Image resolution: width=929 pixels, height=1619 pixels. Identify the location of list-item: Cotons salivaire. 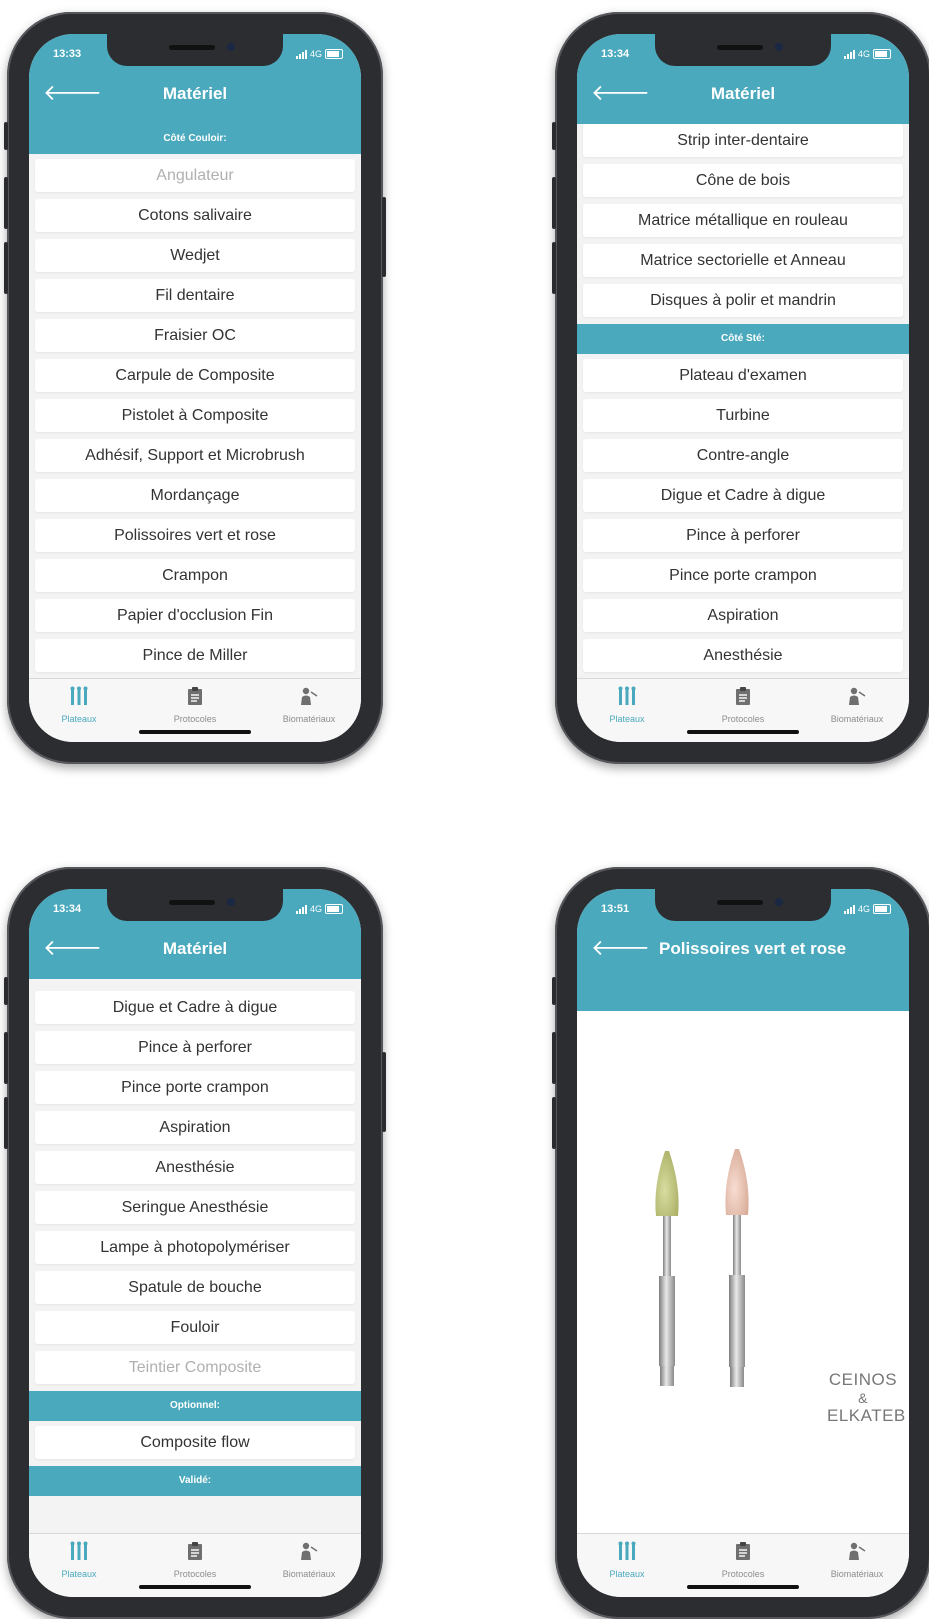
(195, 215).